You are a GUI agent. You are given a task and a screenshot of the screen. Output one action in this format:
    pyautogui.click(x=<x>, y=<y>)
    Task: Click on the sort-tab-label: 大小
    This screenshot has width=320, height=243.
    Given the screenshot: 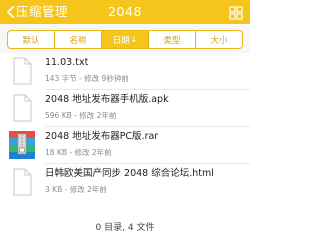 What is the action you would take?
    pyautogui.click(x=219, y=40)
    